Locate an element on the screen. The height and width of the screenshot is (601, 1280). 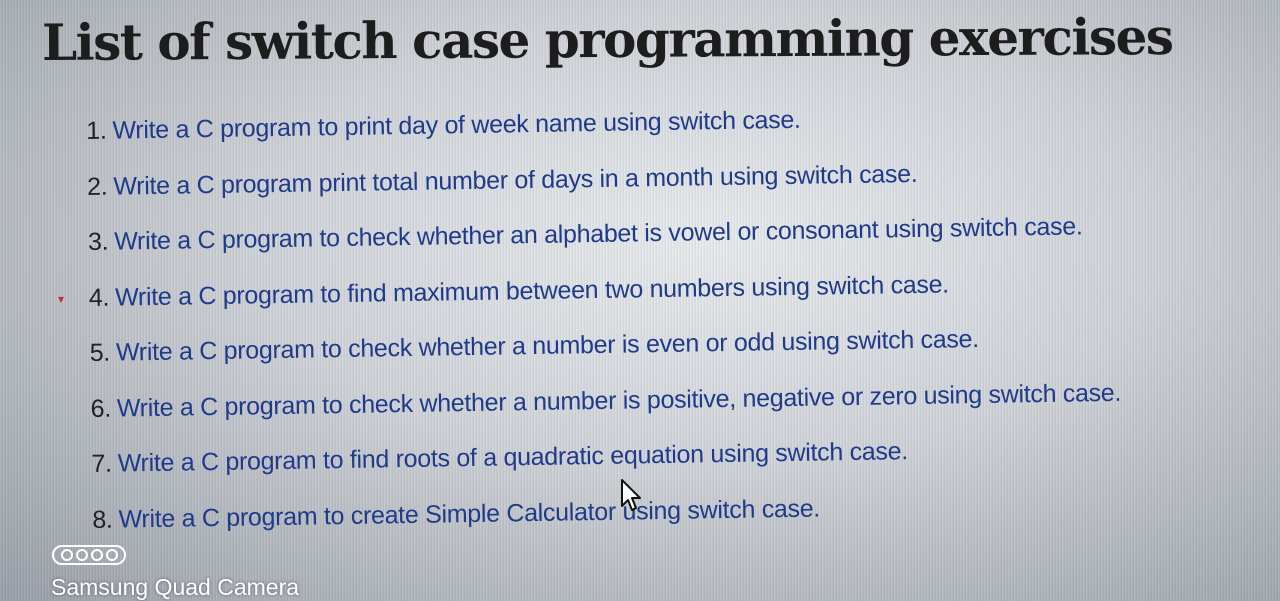
list-item-number: 7. is located at coordinates (101, 463).